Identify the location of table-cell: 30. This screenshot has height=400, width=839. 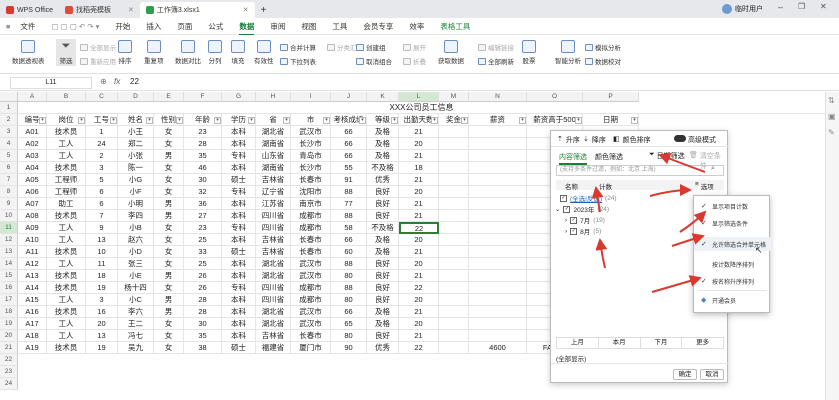
(203, 180).